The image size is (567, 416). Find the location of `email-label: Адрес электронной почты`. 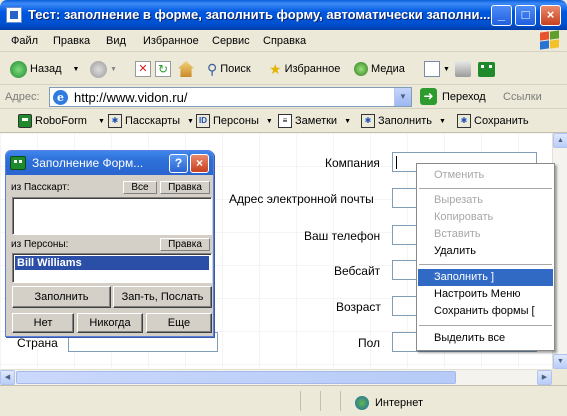

email-label: Адрес электронной почты is located at coordinates (301, 199).